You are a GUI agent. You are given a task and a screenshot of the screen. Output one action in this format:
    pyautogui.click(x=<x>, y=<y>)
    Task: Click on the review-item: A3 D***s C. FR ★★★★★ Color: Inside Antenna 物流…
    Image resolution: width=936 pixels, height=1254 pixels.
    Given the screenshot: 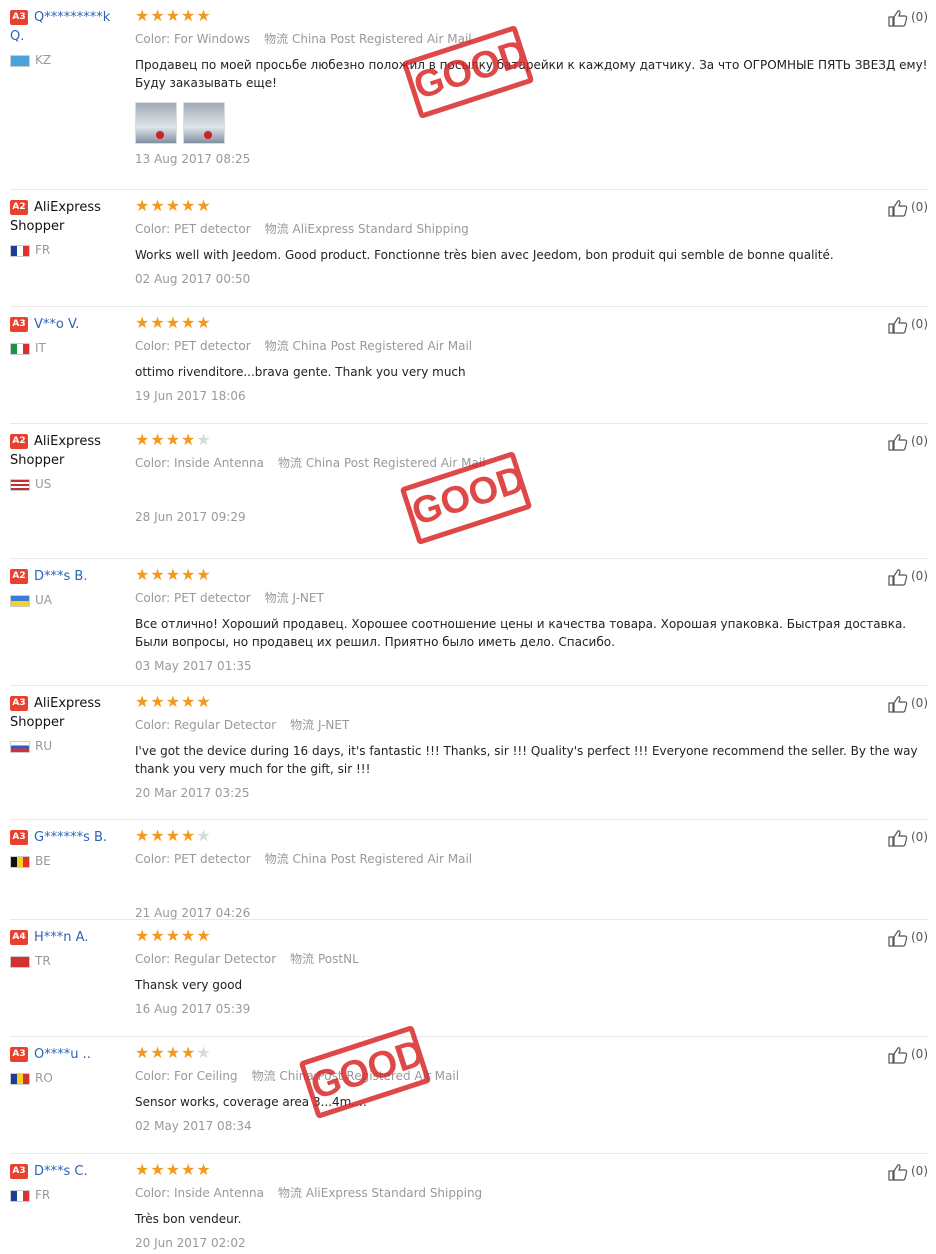 What is the action you would take?
    pyautogui.click(x=469, y=1204)
    